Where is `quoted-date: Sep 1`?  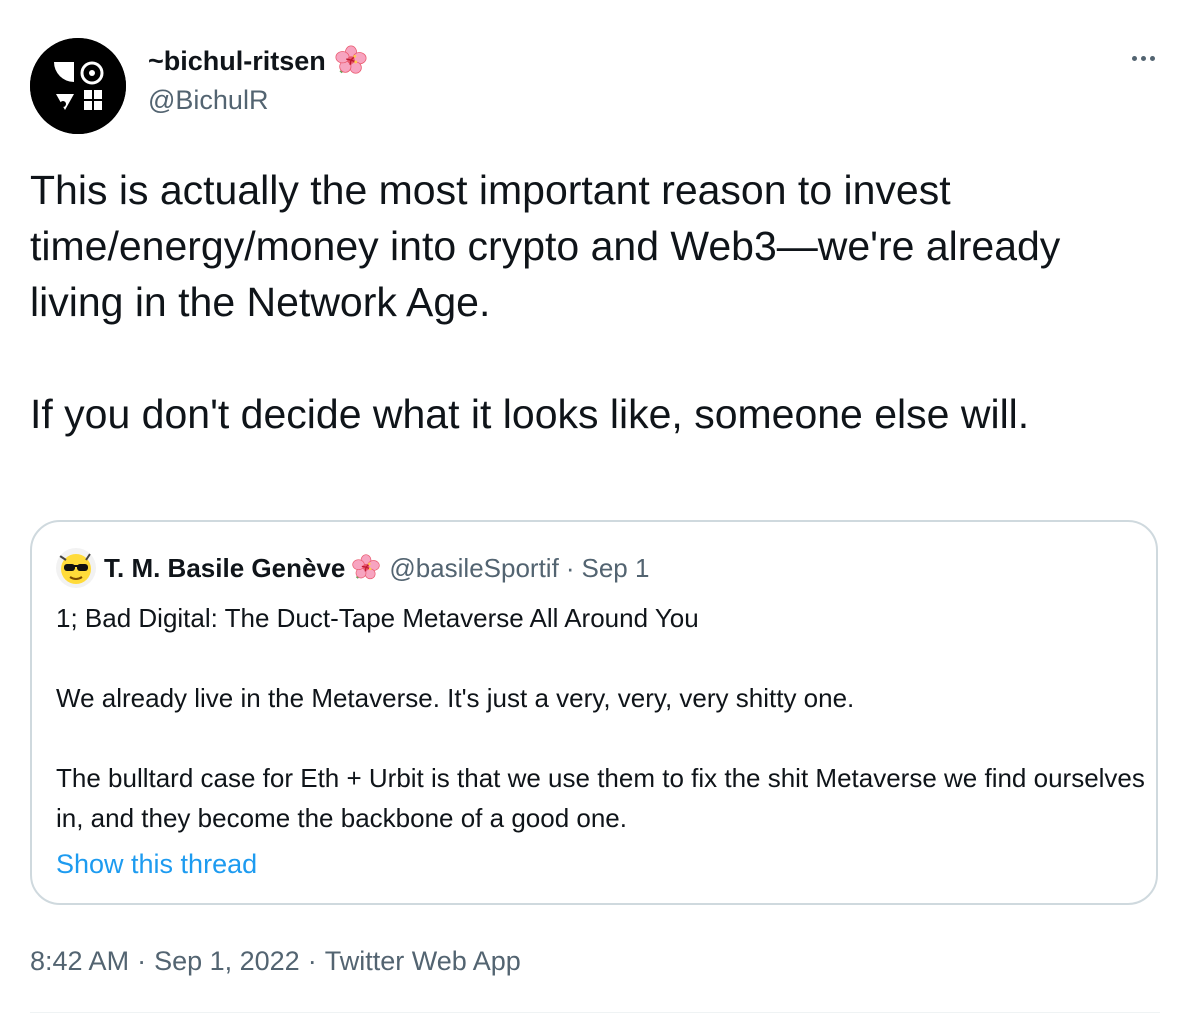
quoted-date: Sep 1 is located at coordinates (615, 568).